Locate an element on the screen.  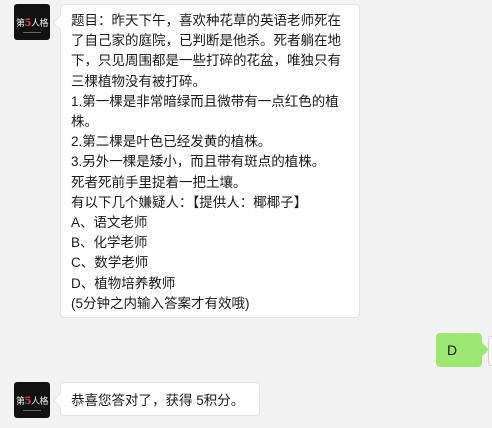
question-line: C、数学老师 is located at coordinates (110, 263).